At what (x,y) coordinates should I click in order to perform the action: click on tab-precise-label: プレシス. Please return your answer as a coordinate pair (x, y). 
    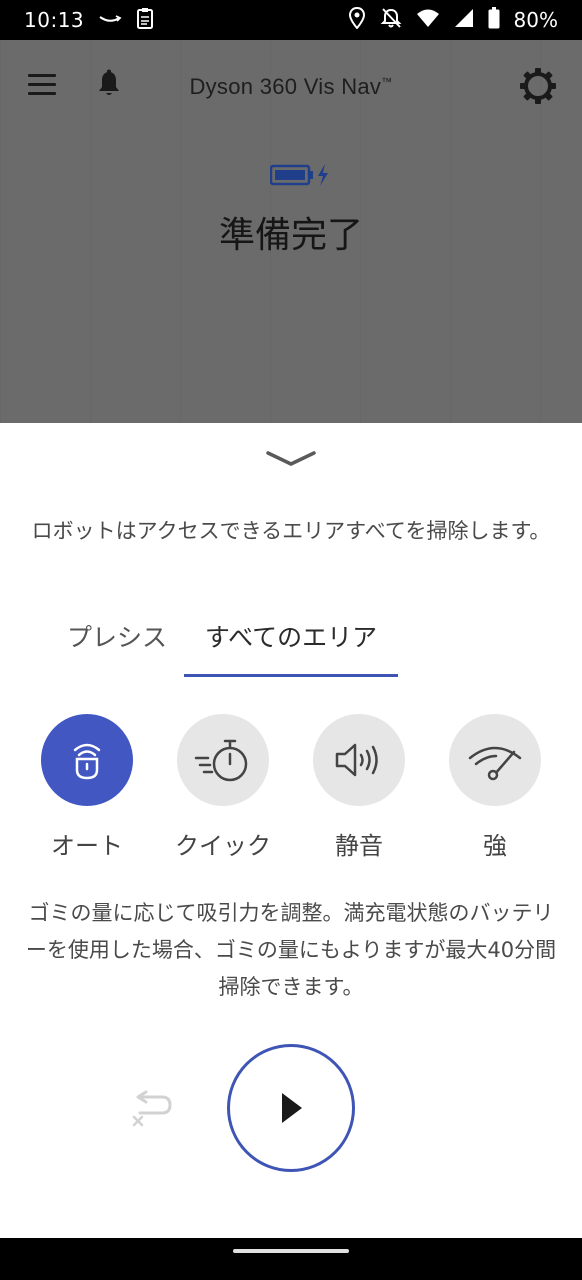
    Looking at the image, I should click on (116, 637).